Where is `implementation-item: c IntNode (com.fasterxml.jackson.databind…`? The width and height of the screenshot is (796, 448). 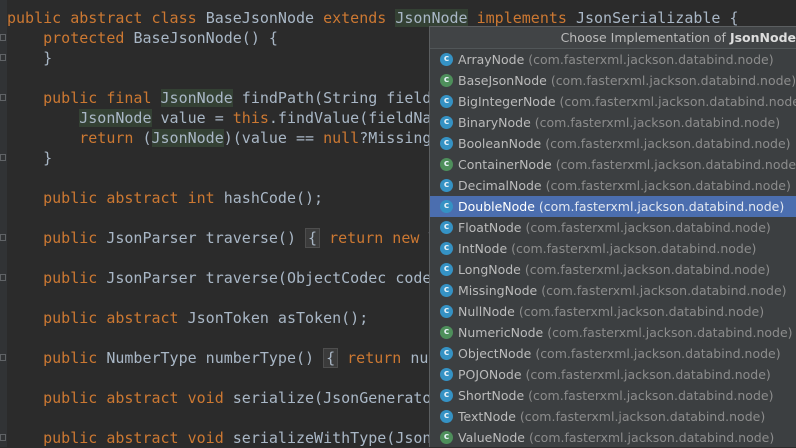
implementation-item: c IntNode (com.fasterxml.jackson.databind… is located at coordinates (613, 248).